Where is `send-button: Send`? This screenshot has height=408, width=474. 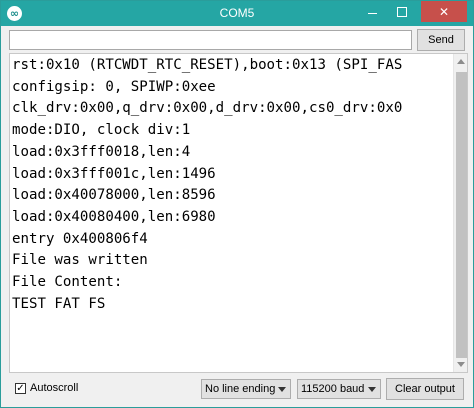 send-button: Send is located at coordinates (441, 40).